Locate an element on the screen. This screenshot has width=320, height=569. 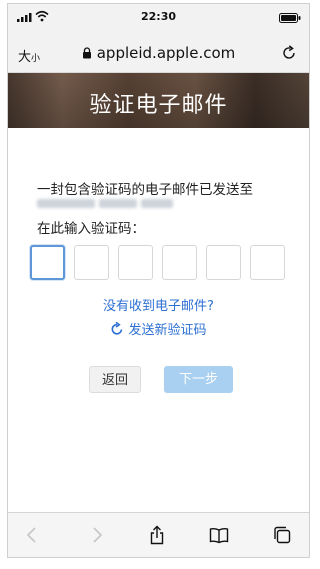
back-icon is located at coordinates (33, 535).